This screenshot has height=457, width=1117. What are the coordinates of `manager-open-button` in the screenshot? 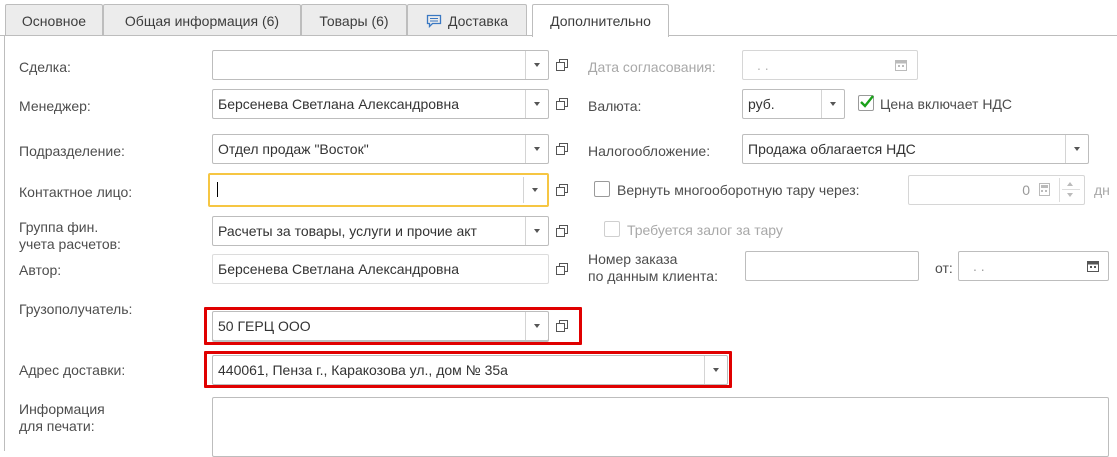 It's located at (562, 104).